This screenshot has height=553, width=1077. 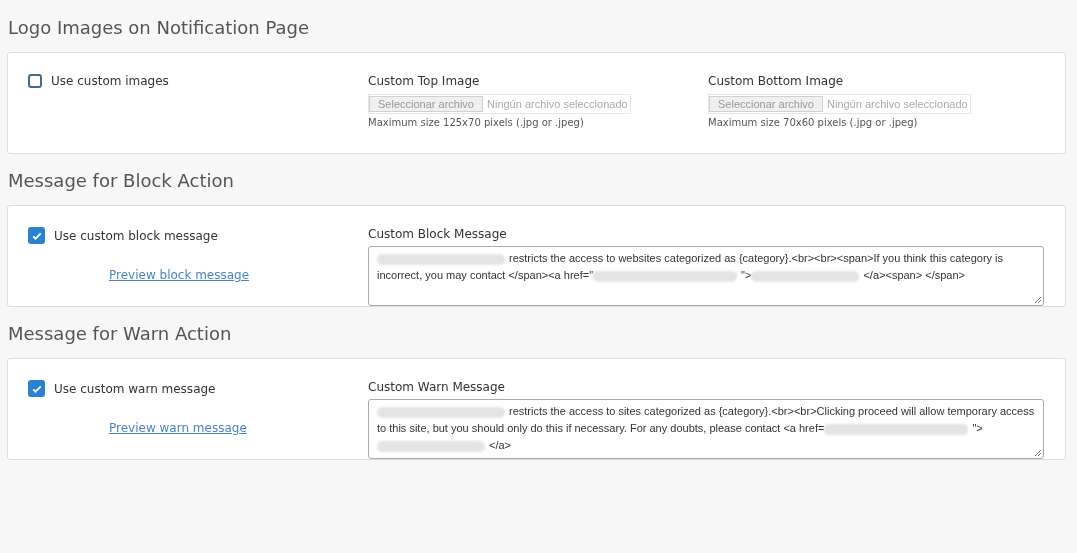 I want to click on section-title: Message for Warn Action, so click(x=120, y=334).